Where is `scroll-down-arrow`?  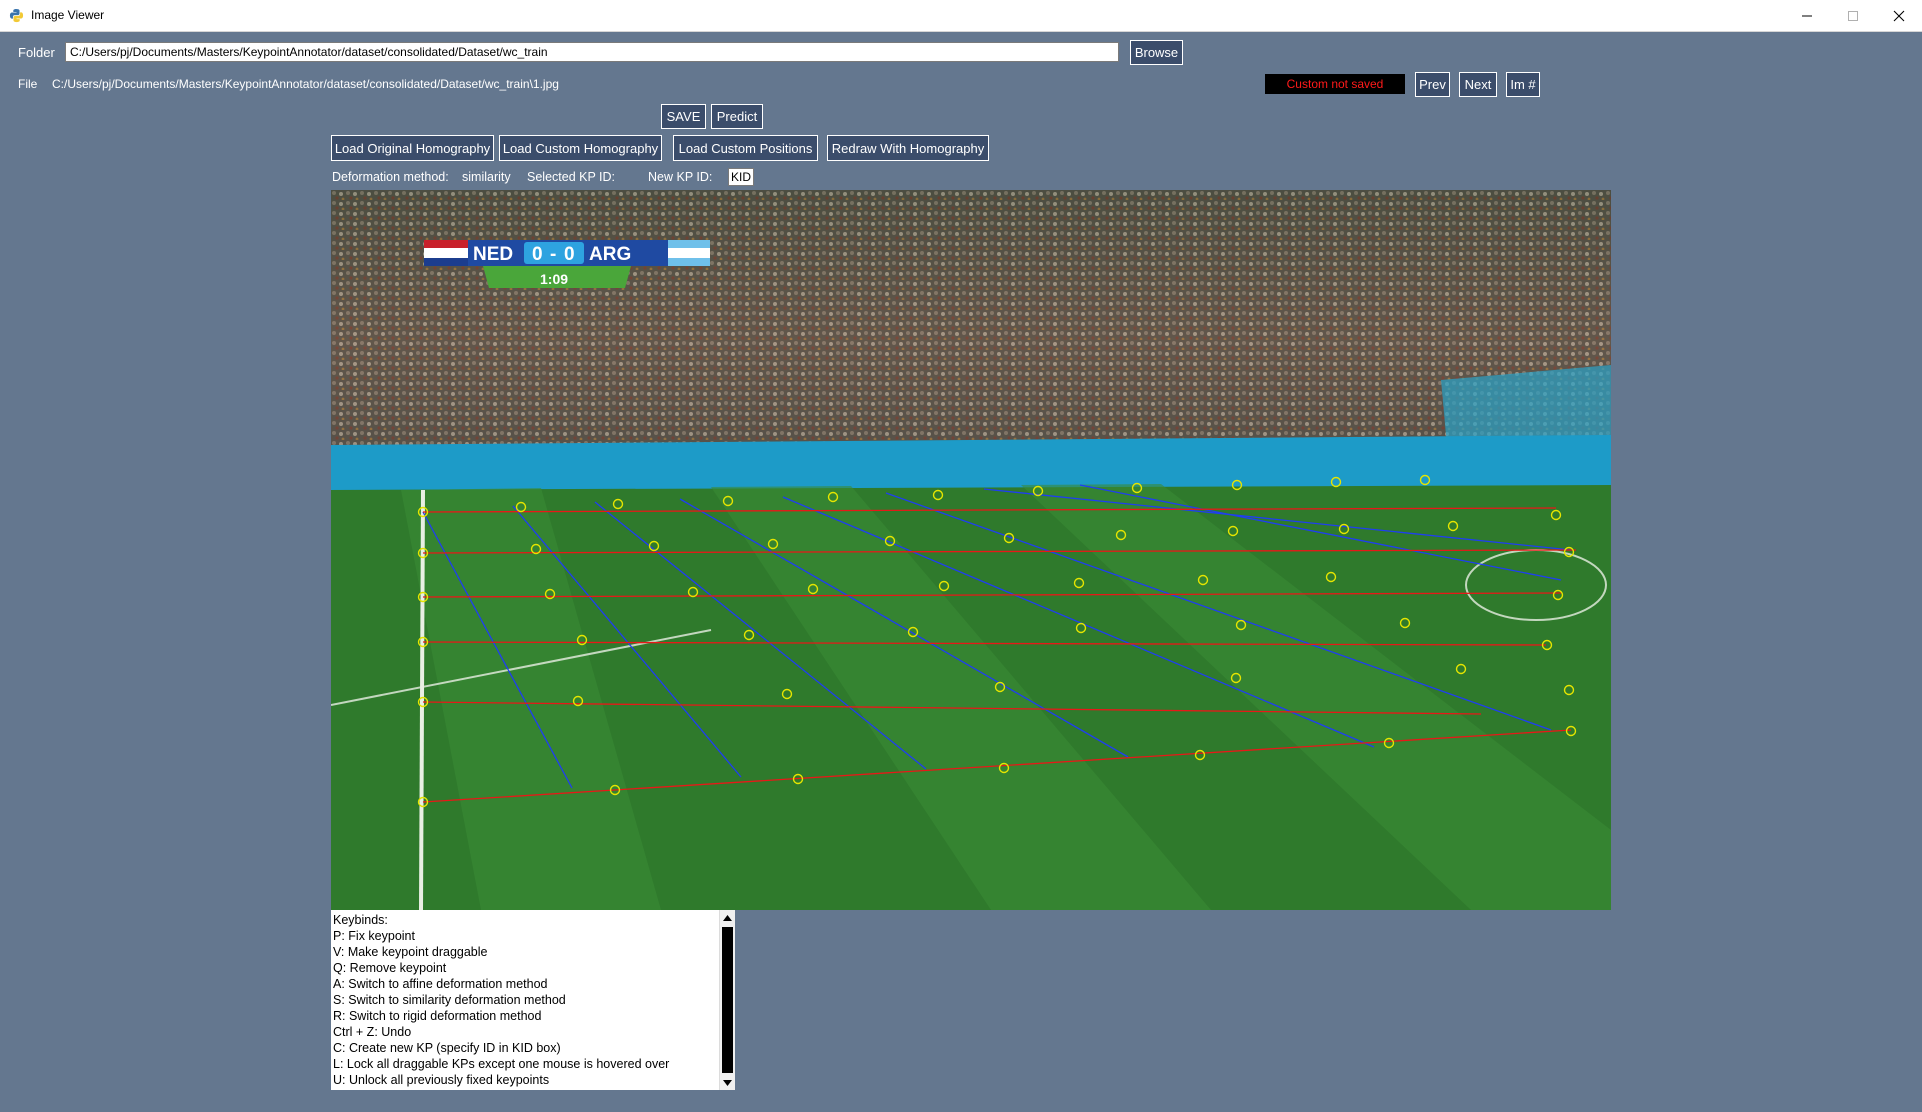 scroll-down-arrow is located at coordinates (727, 1082).